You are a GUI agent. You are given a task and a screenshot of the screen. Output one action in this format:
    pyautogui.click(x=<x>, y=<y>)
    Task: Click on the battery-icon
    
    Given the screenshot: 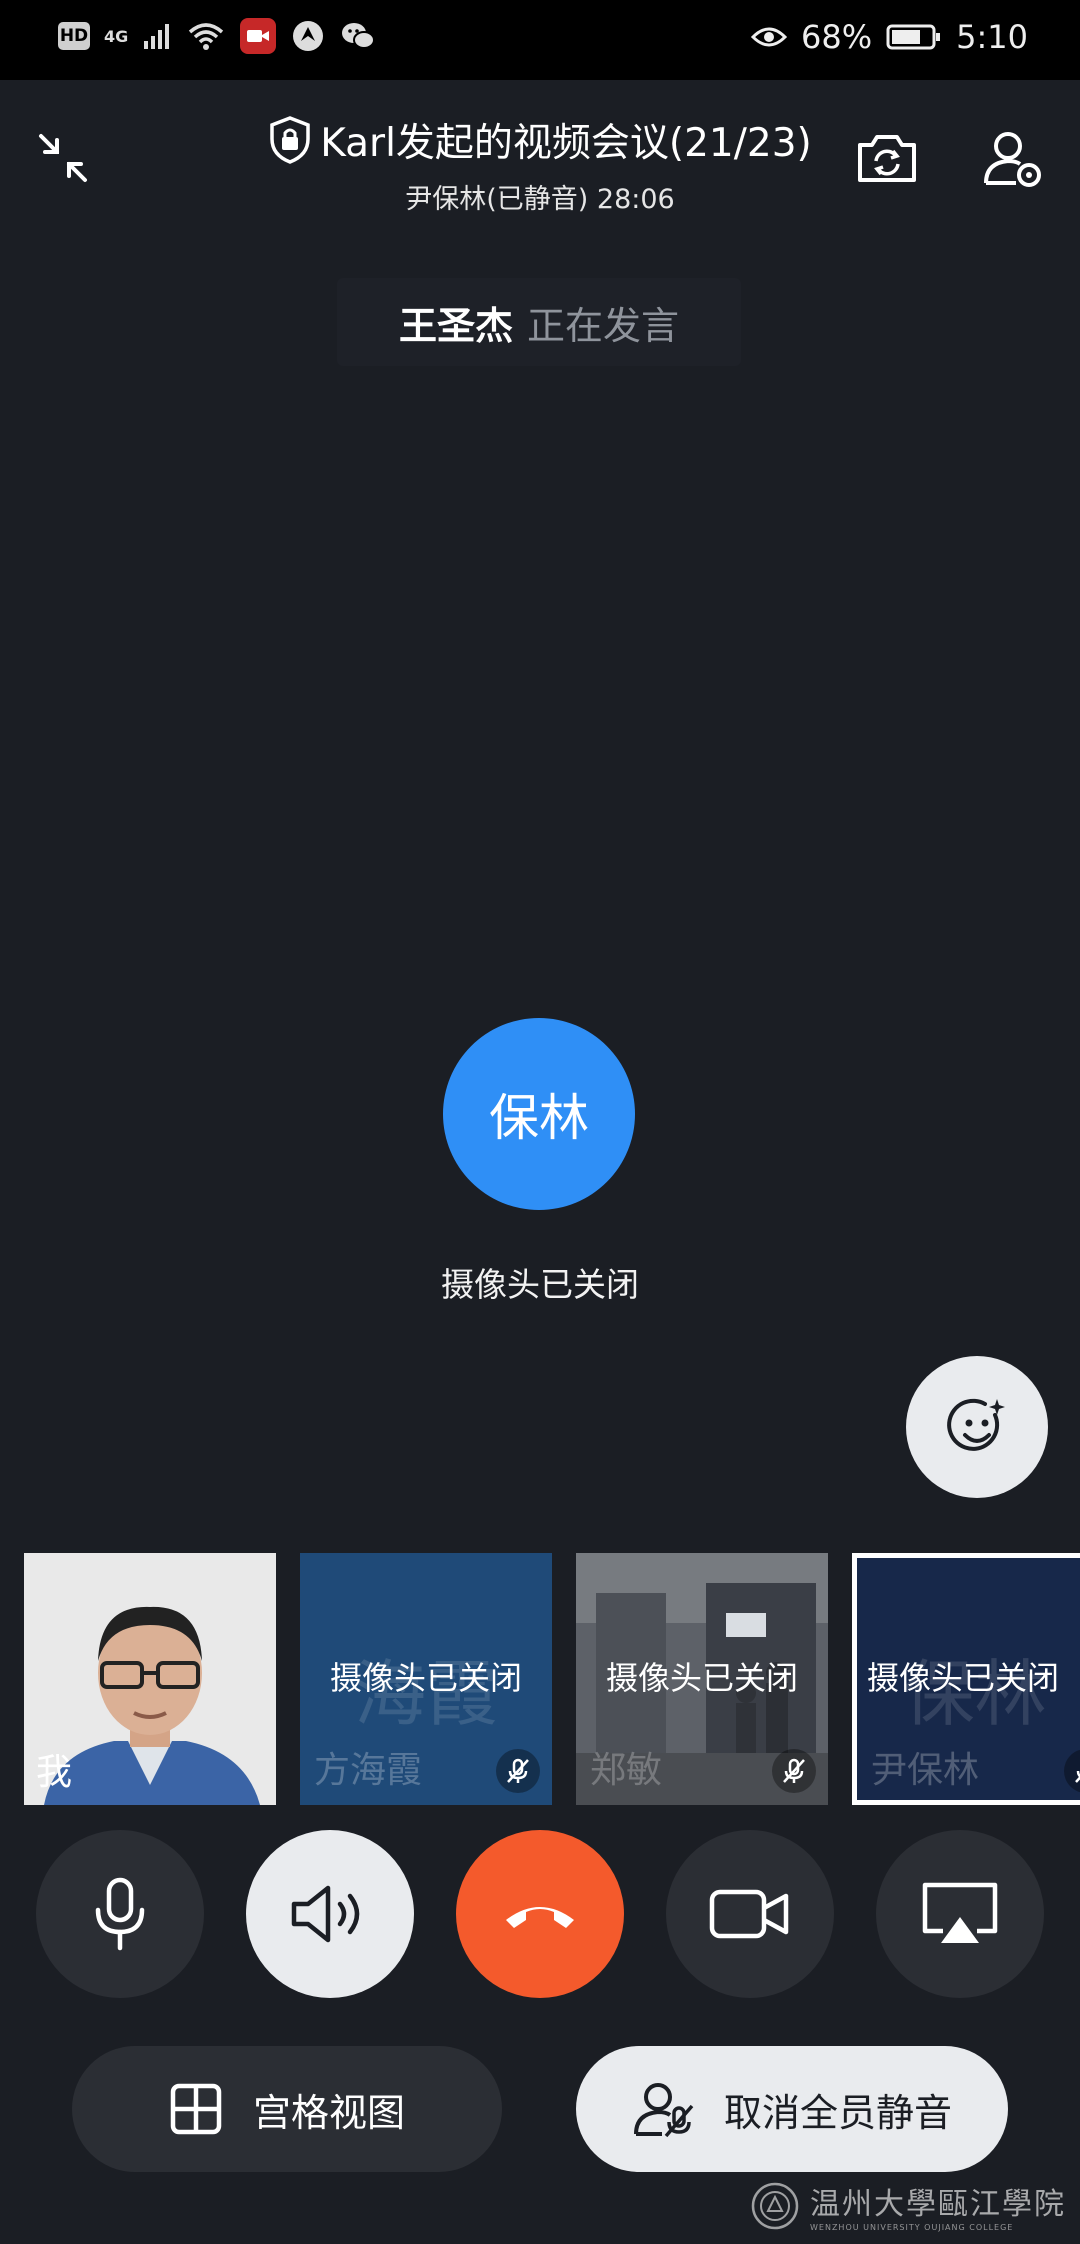 What is the action you would take?
    pyautogui.click(x=913, y=37)
    